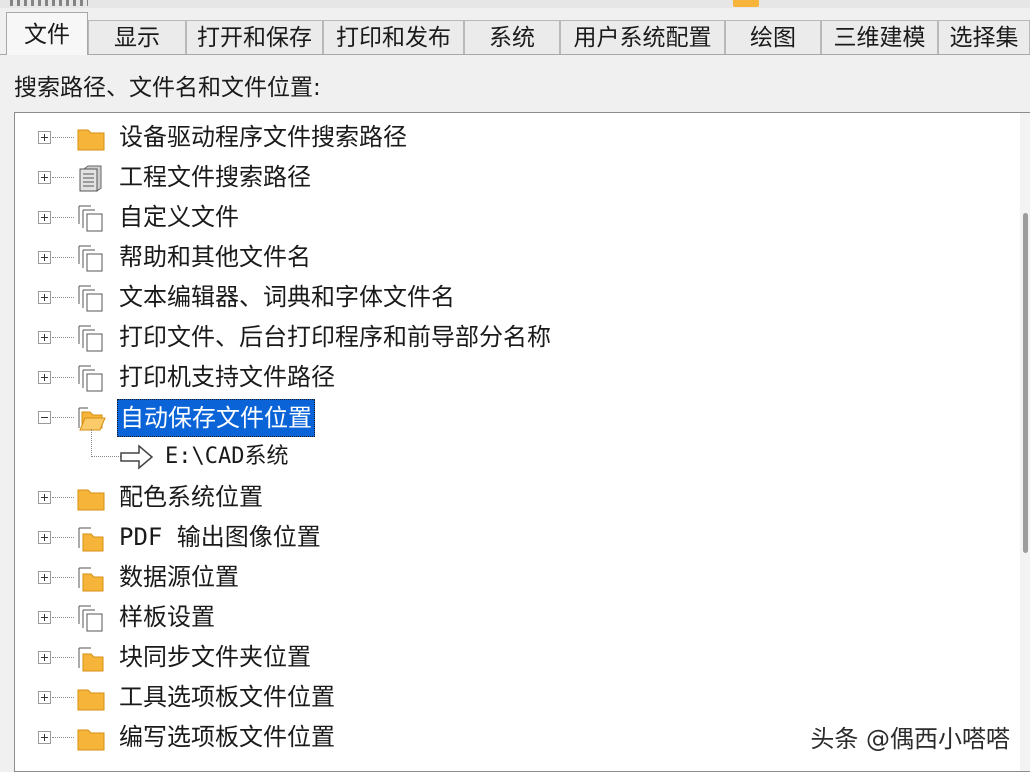  Describe the element at coordinates (44, 417) in the screenshot. I see `collapse-icon` at that location.